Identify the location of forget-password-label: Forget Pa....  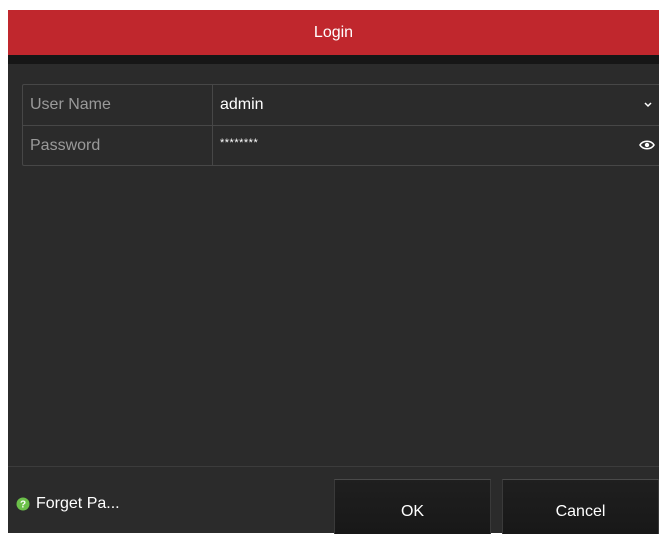
(78, 503).